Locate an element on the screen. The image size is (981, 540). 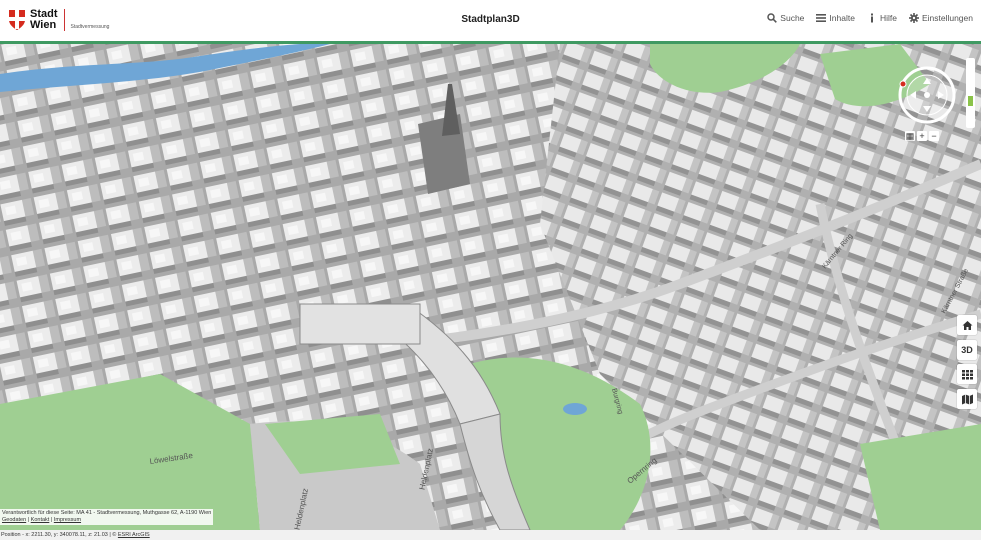
menu-icon is located at coordinates (821, 18).